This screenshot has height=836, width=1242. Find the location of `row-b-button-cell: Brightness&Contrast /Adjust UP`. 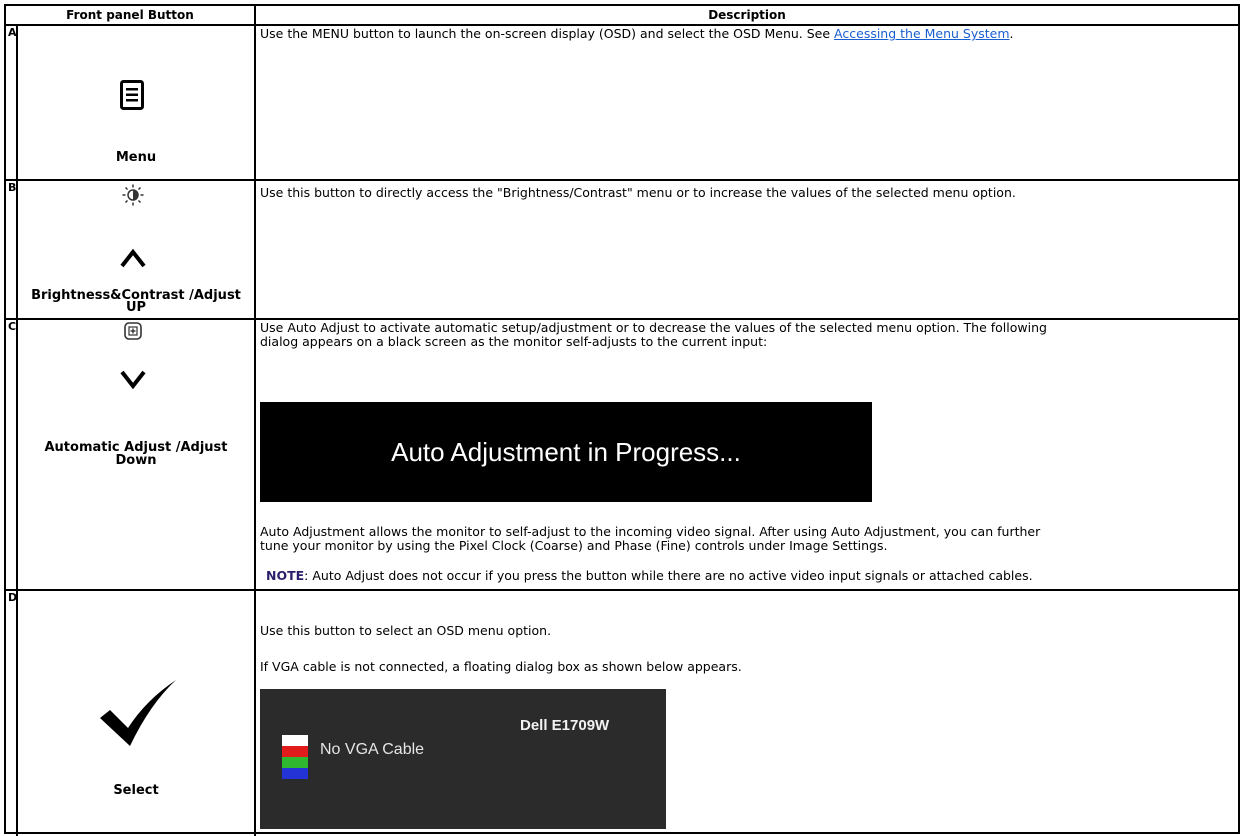

row-b-button-cell: Brightness&Contrast /Adjust UP is located at coordinates (136, 249).